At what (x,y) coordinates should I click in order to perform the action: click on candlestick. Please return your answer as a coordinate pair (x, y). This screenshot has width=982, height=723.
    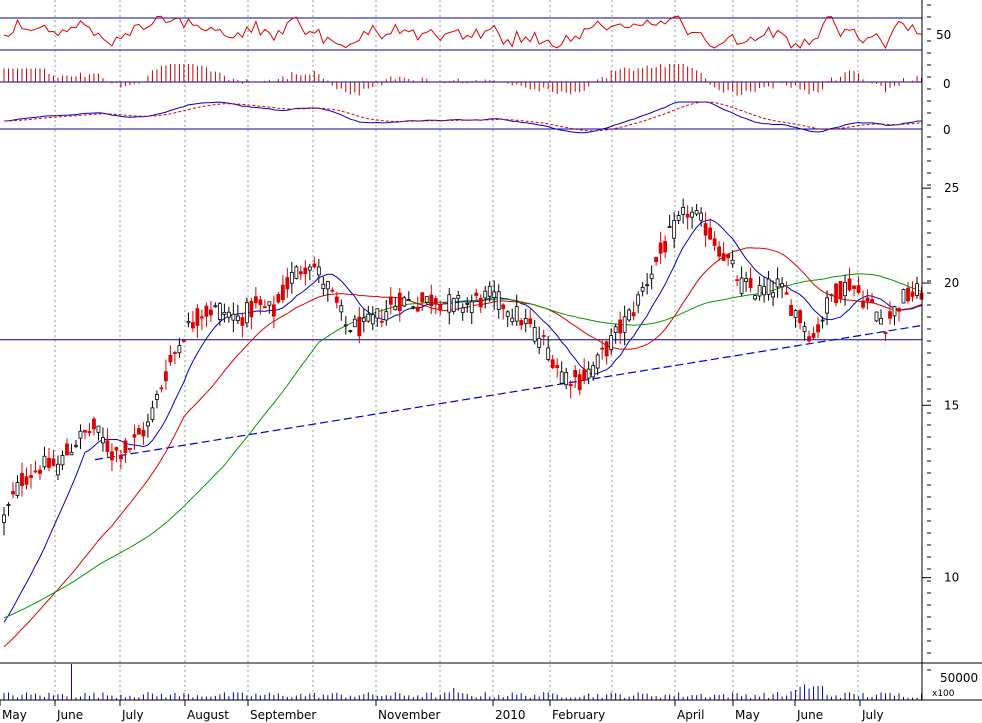
    Looking at the image, I should click on (836, 294).